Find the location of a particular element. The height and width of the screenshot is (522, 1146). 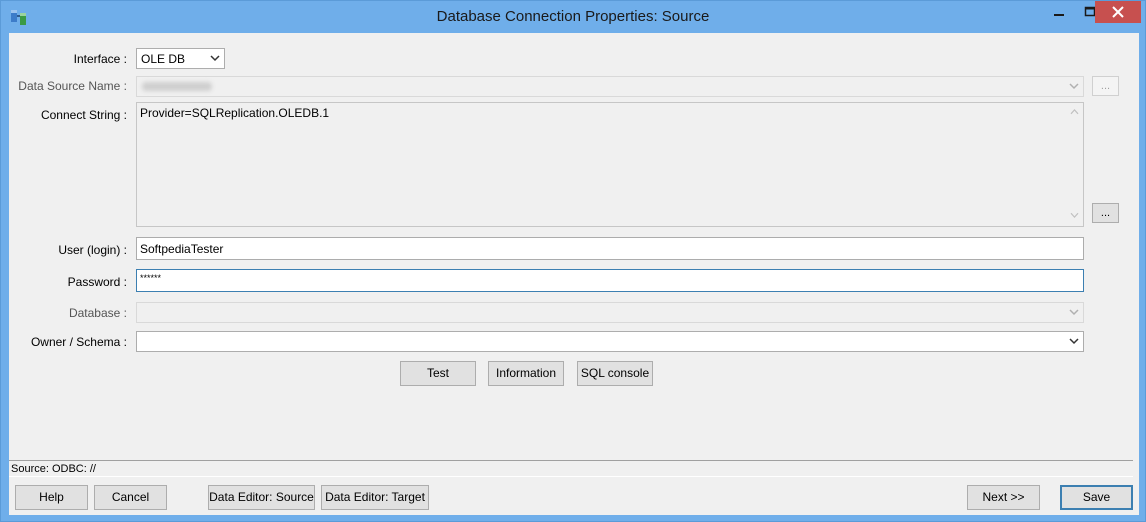

connect-string-value: Provider=SQLReplication.OLEDB.1 is located at coordinates (235, 113).